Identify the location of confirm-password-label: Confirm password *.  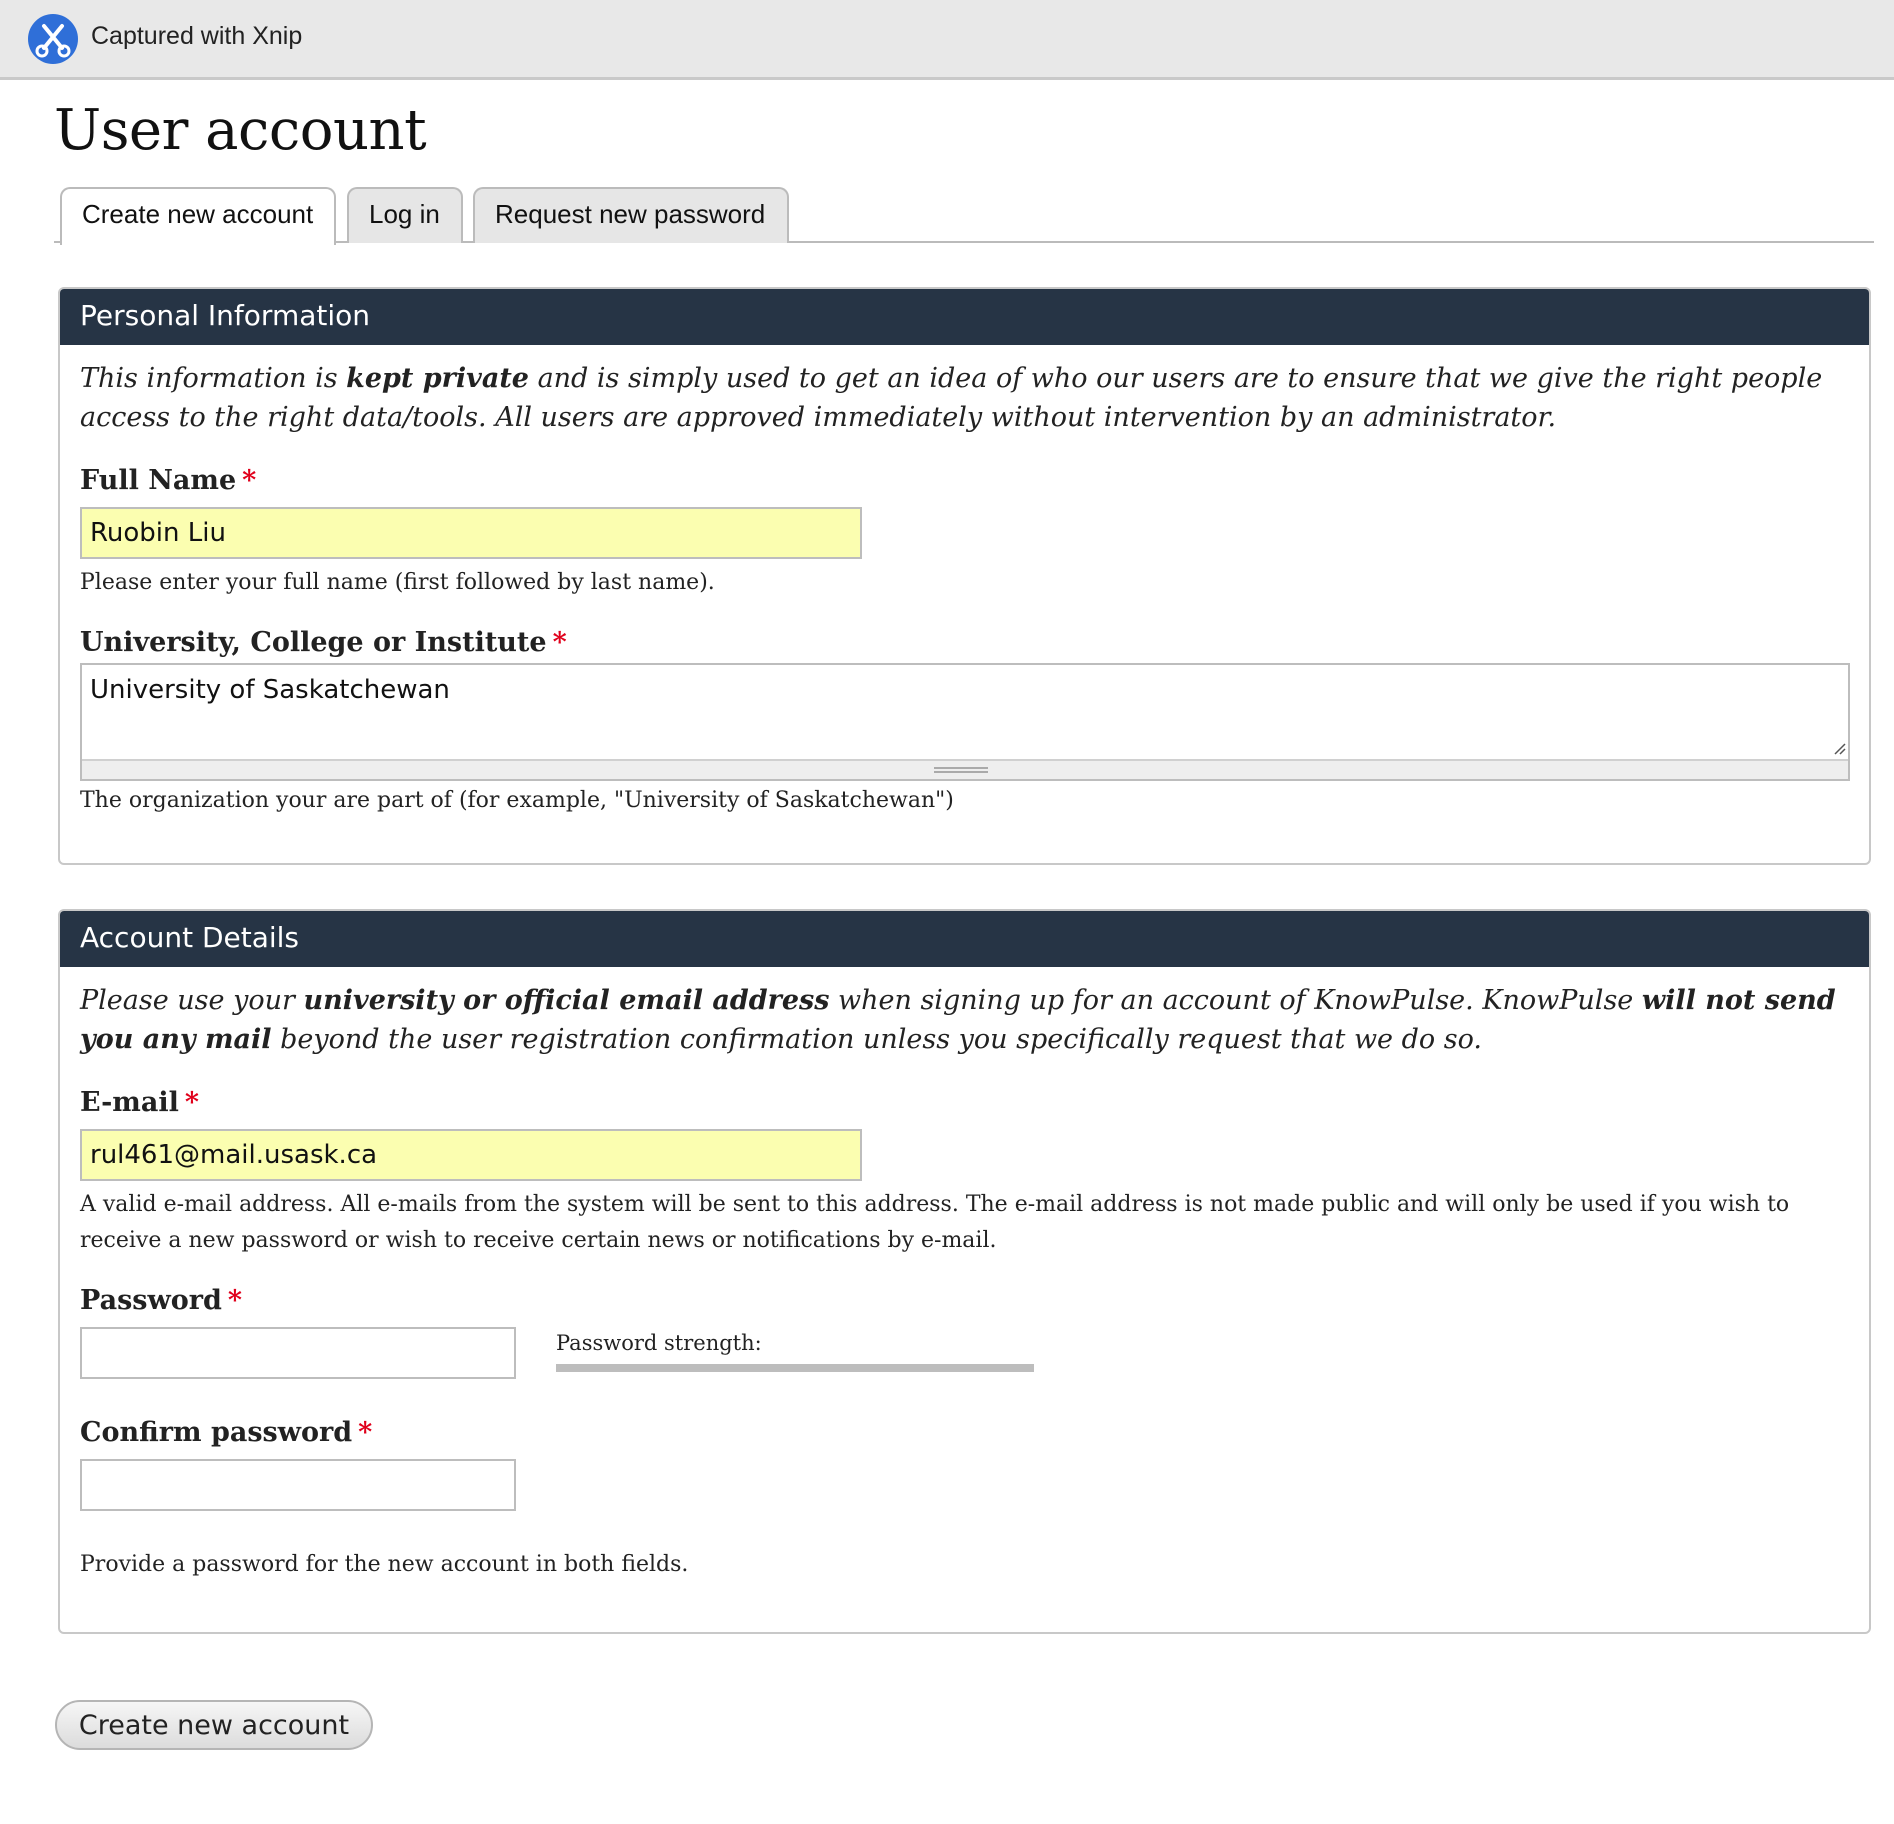
(226, 1432).